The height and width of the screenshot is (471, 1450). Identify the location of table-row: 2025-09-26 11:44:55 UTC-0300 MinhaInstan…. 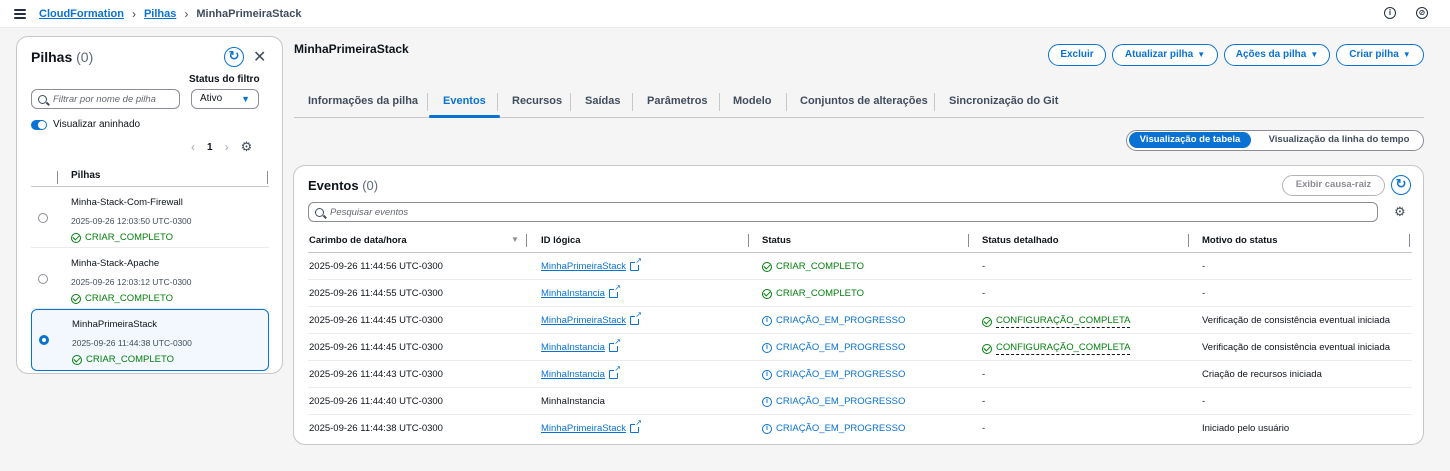
(860, 293).